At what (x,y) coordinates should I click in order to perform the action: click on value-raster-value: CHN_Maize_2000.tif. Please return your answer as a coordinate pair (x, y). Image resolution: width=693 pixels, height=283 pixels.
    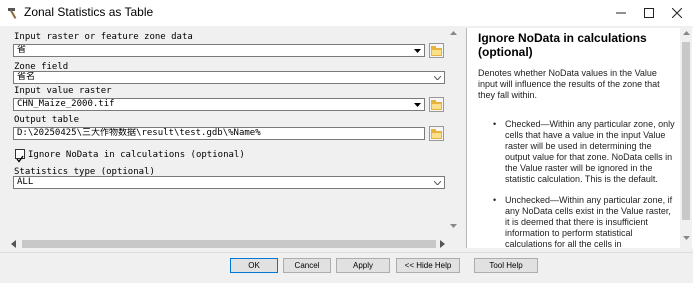
    Looking at the image, I should click on (66, 104).